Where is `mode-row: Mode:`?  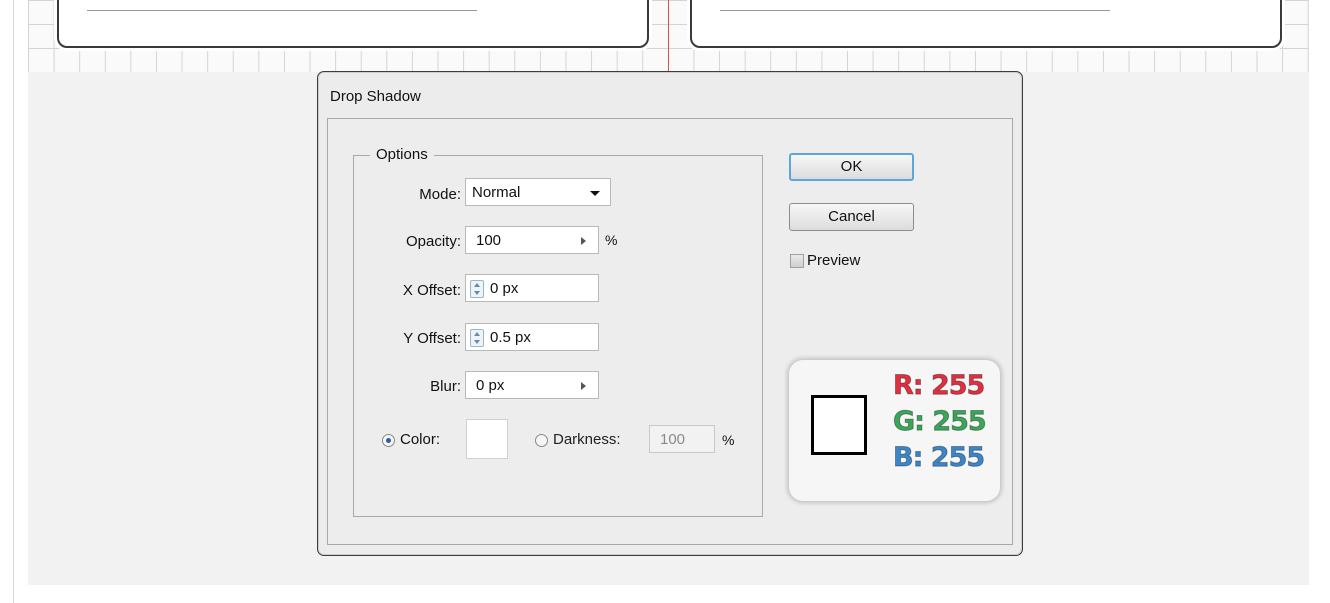
mode-row: Mode: is located at coordinates (407, 195).